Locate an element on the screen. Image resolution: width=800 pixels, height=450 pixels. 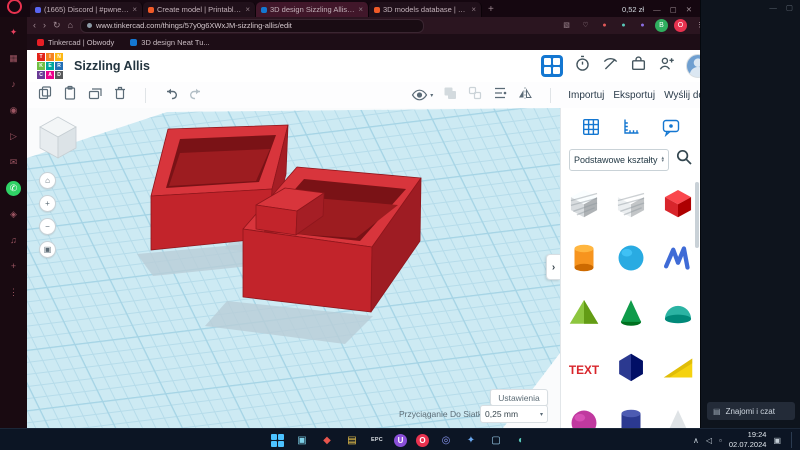
ruler-icon is located at coordinates (631, 127).